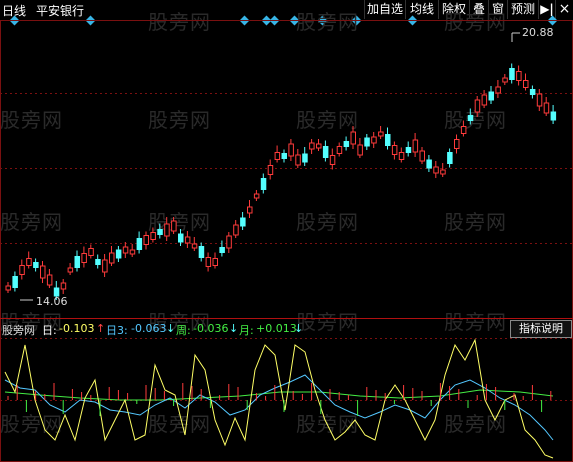  Describe the element at coordinates (541, 329) in the screenshot. I see `indicator-help-button: 指标说明` at that location.